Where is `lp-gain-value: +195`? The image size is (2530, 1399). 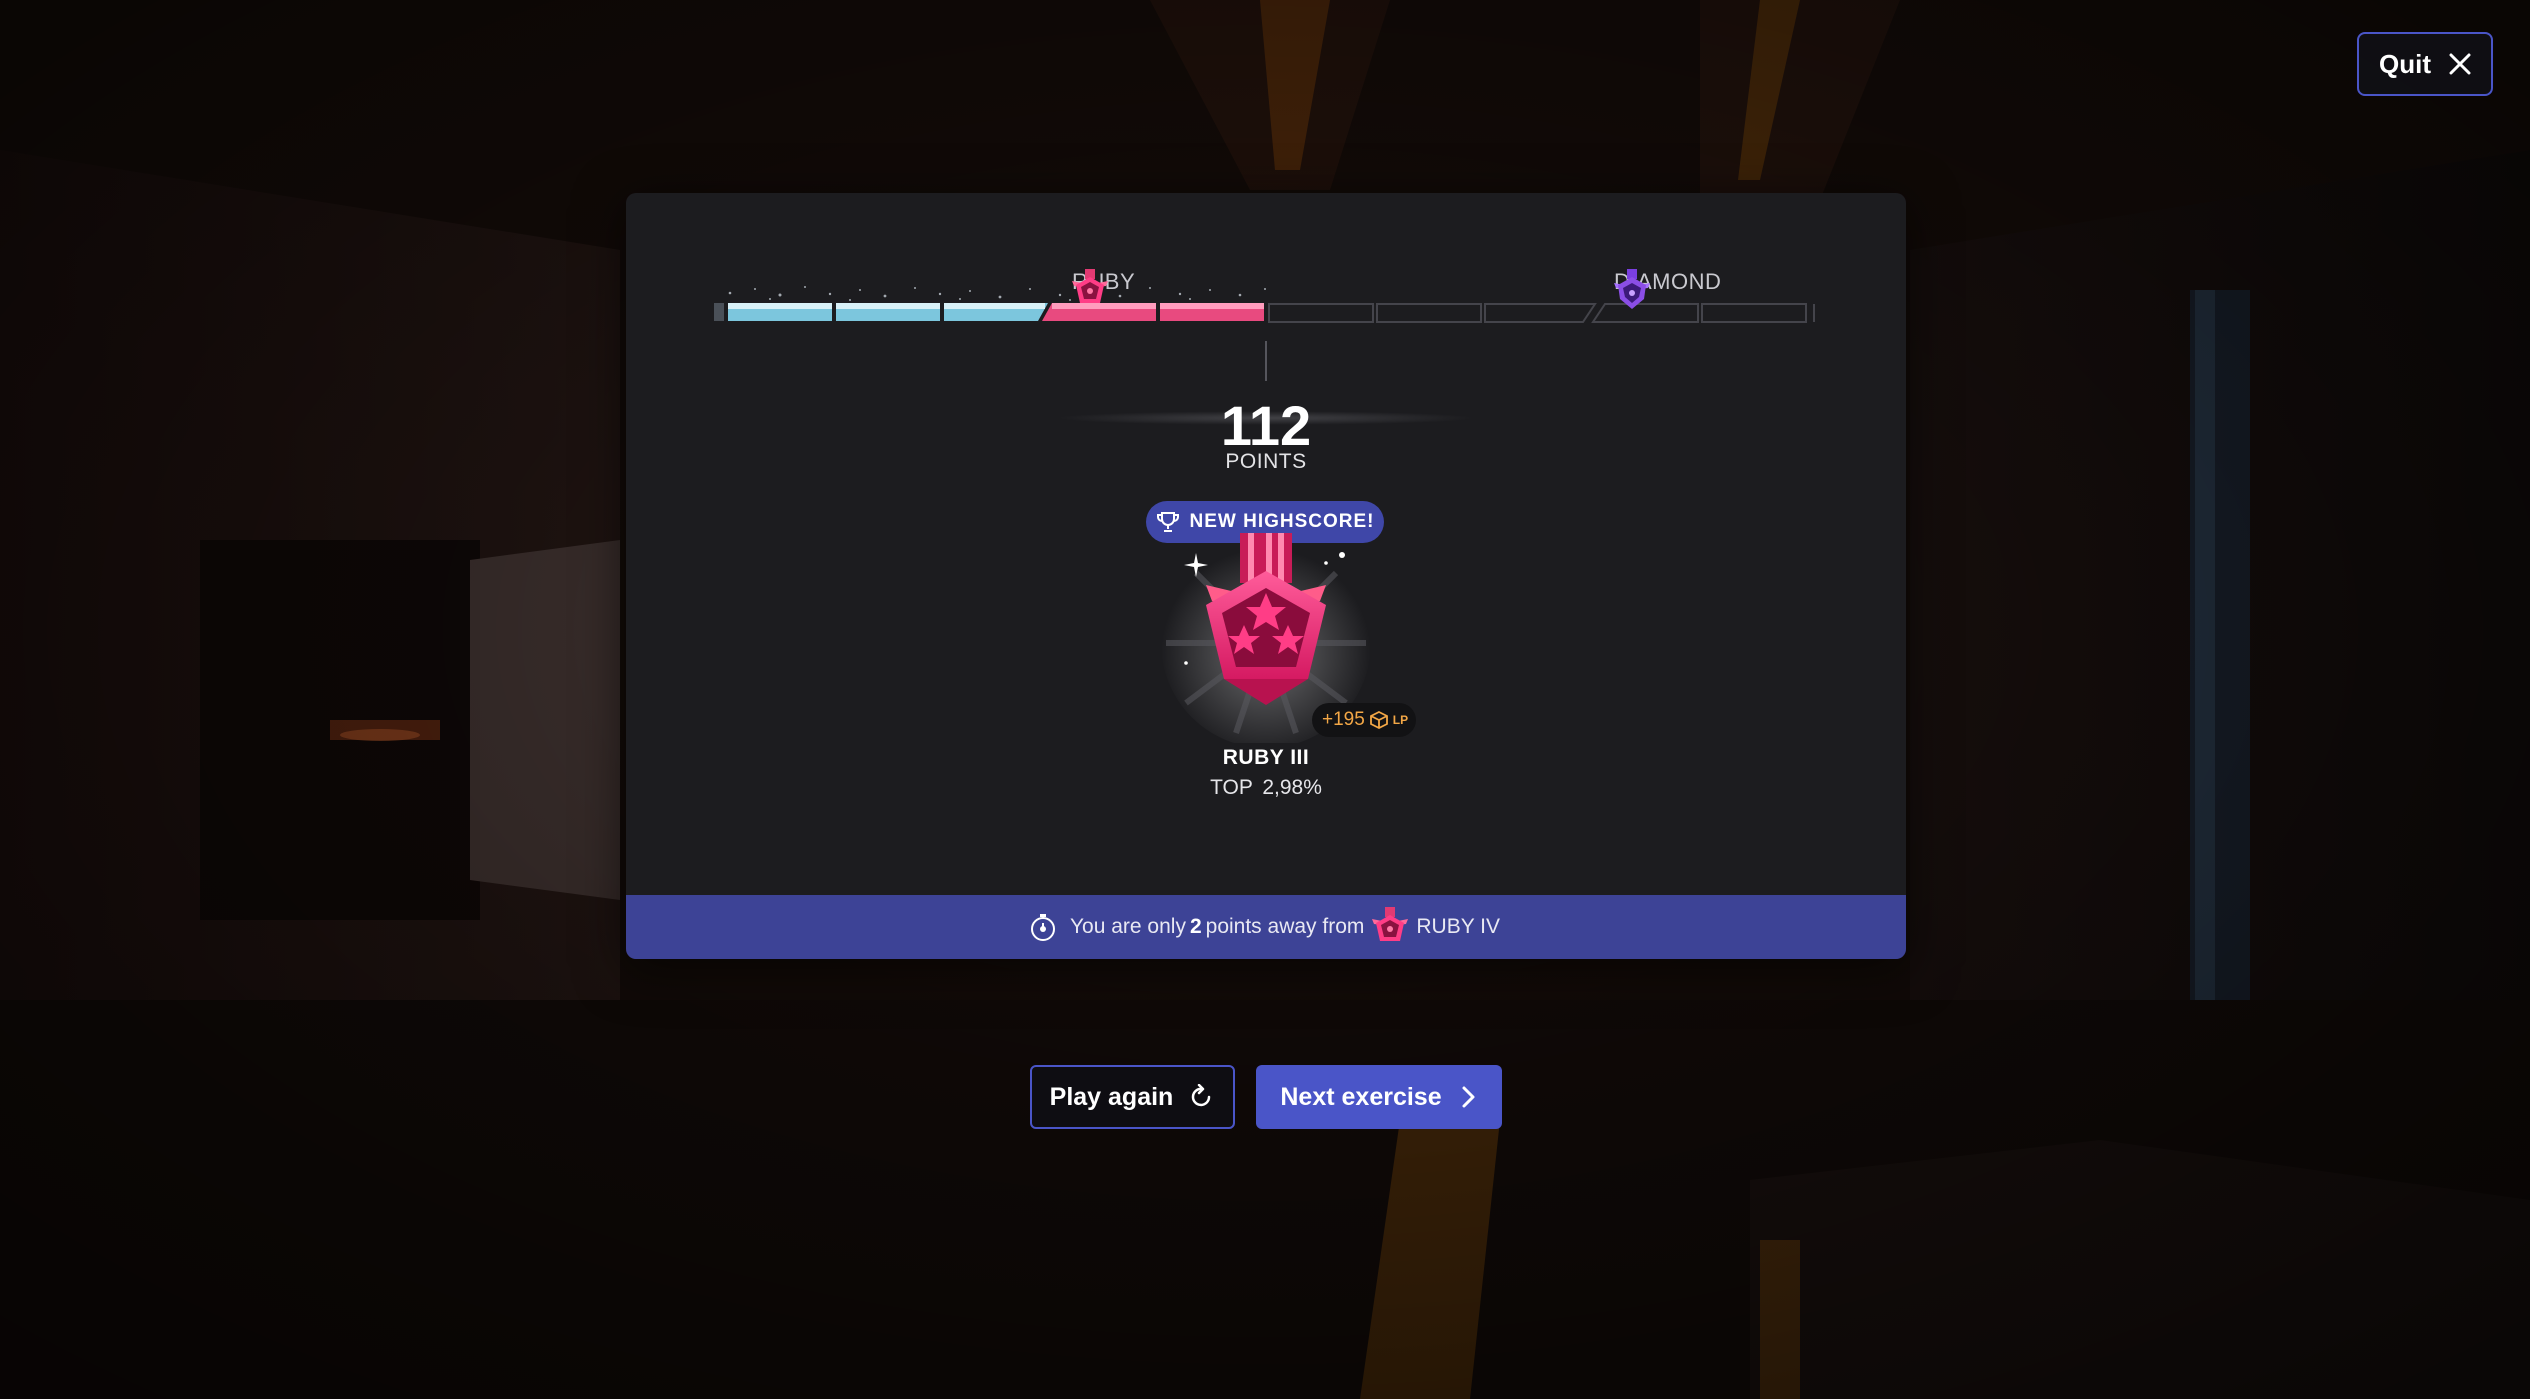
lp-gain-value: +195 is located at coordinates (1343, 719).